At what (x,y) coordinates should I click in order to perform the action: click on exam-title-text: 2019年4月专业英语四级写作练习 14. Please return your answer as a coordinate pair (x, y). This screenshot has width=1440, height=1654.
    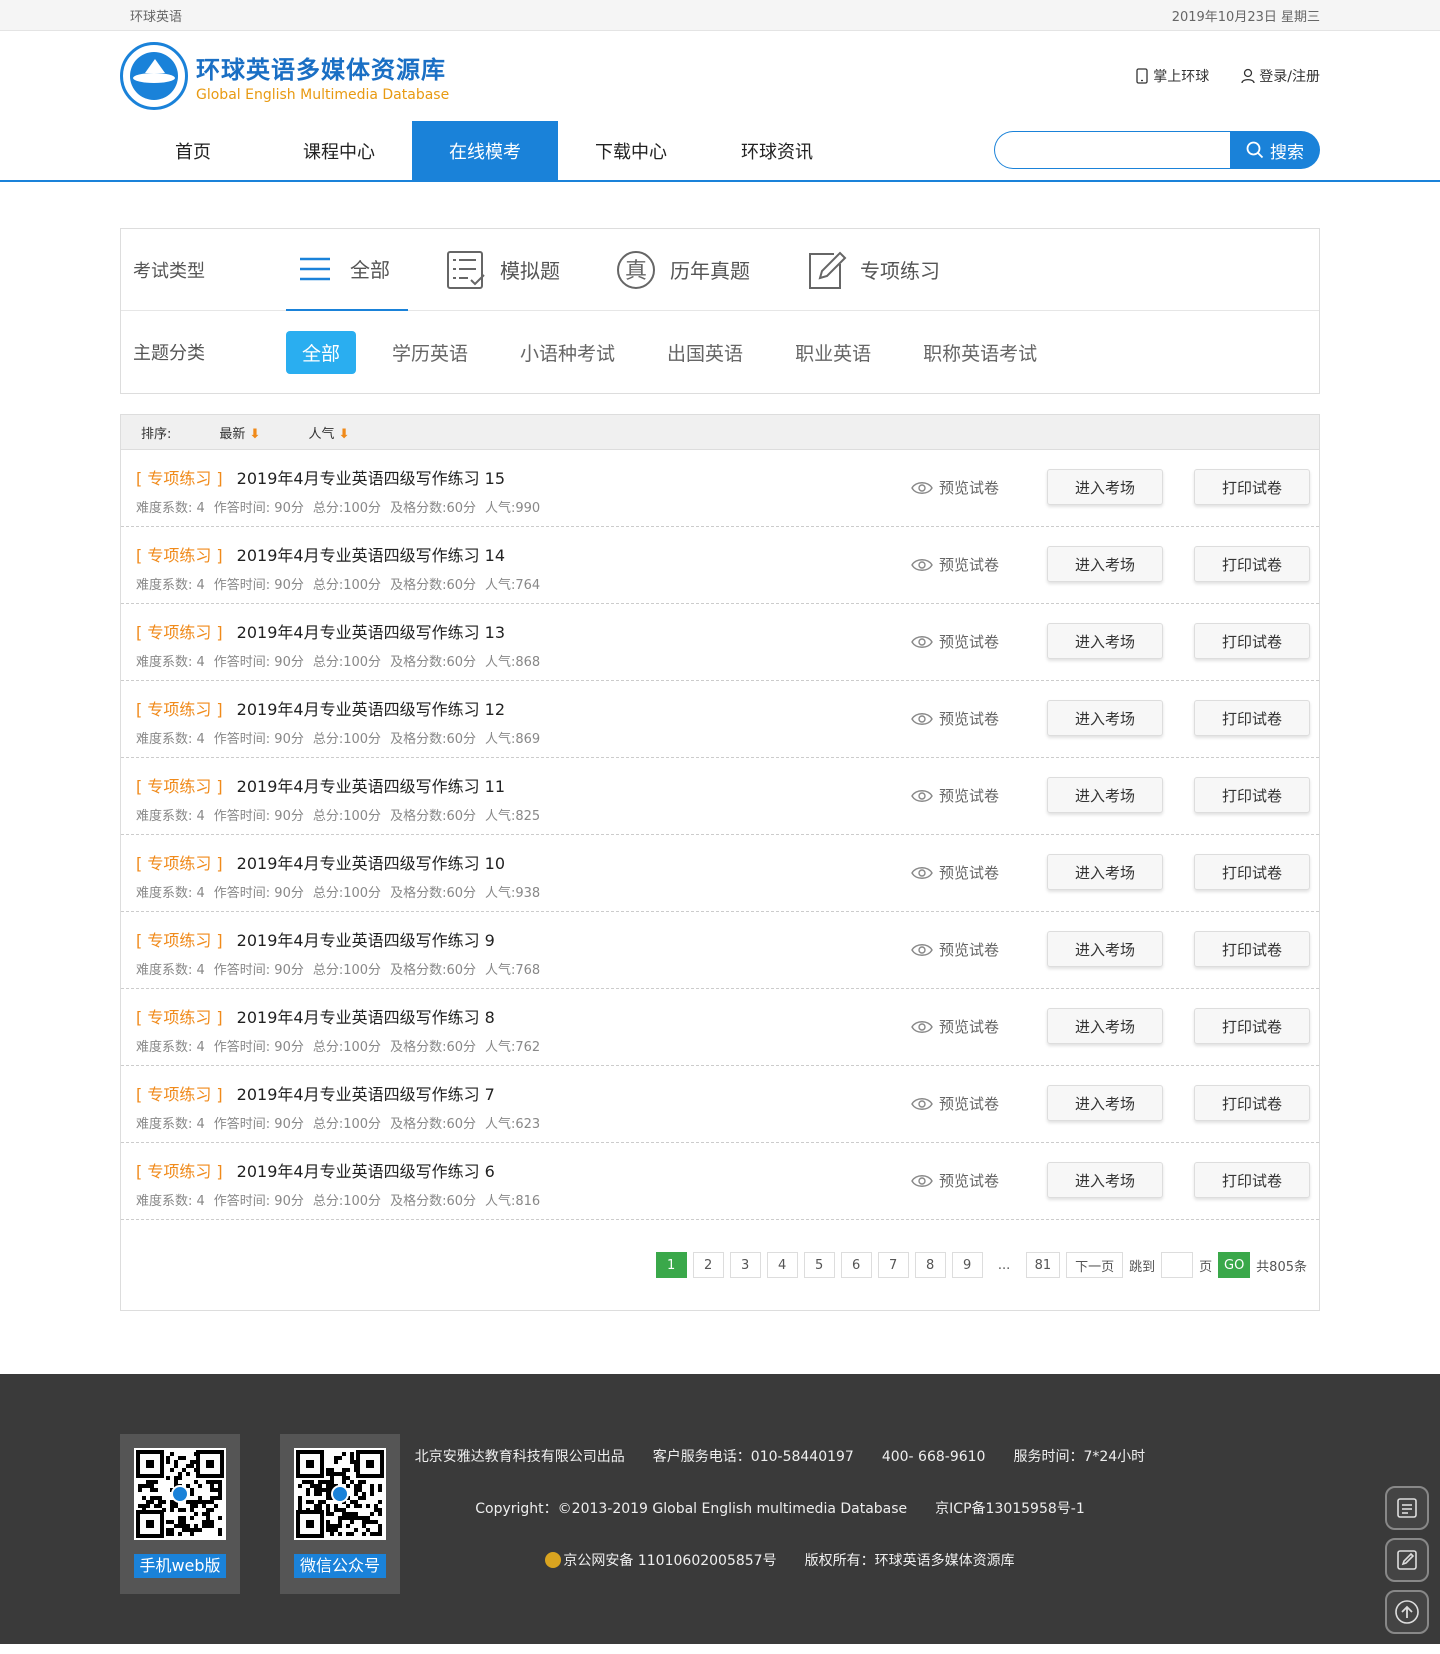
    Looking at the image, I should click on (371, 555).